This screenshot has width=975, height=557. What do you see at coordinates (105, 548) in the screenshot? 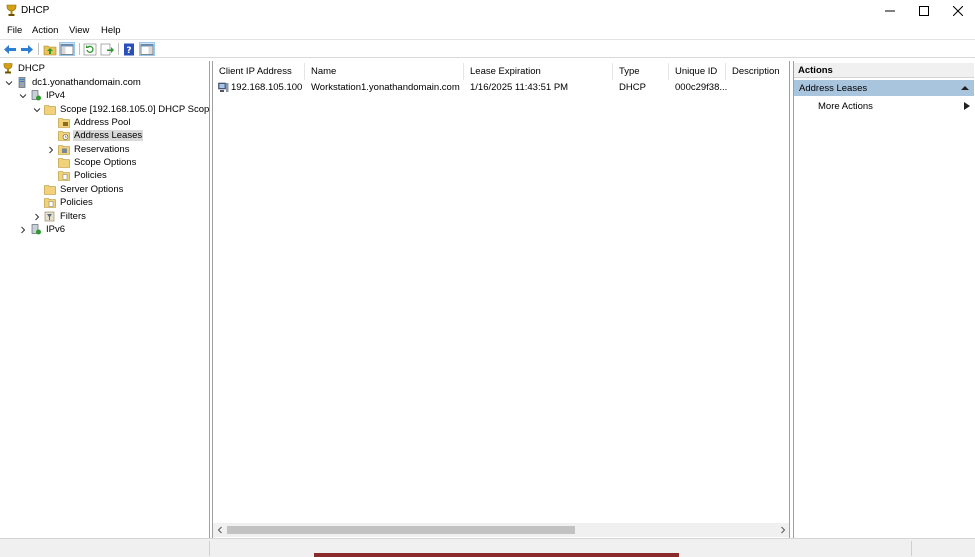
I see `status-segment` at bounding box center [105, 548].